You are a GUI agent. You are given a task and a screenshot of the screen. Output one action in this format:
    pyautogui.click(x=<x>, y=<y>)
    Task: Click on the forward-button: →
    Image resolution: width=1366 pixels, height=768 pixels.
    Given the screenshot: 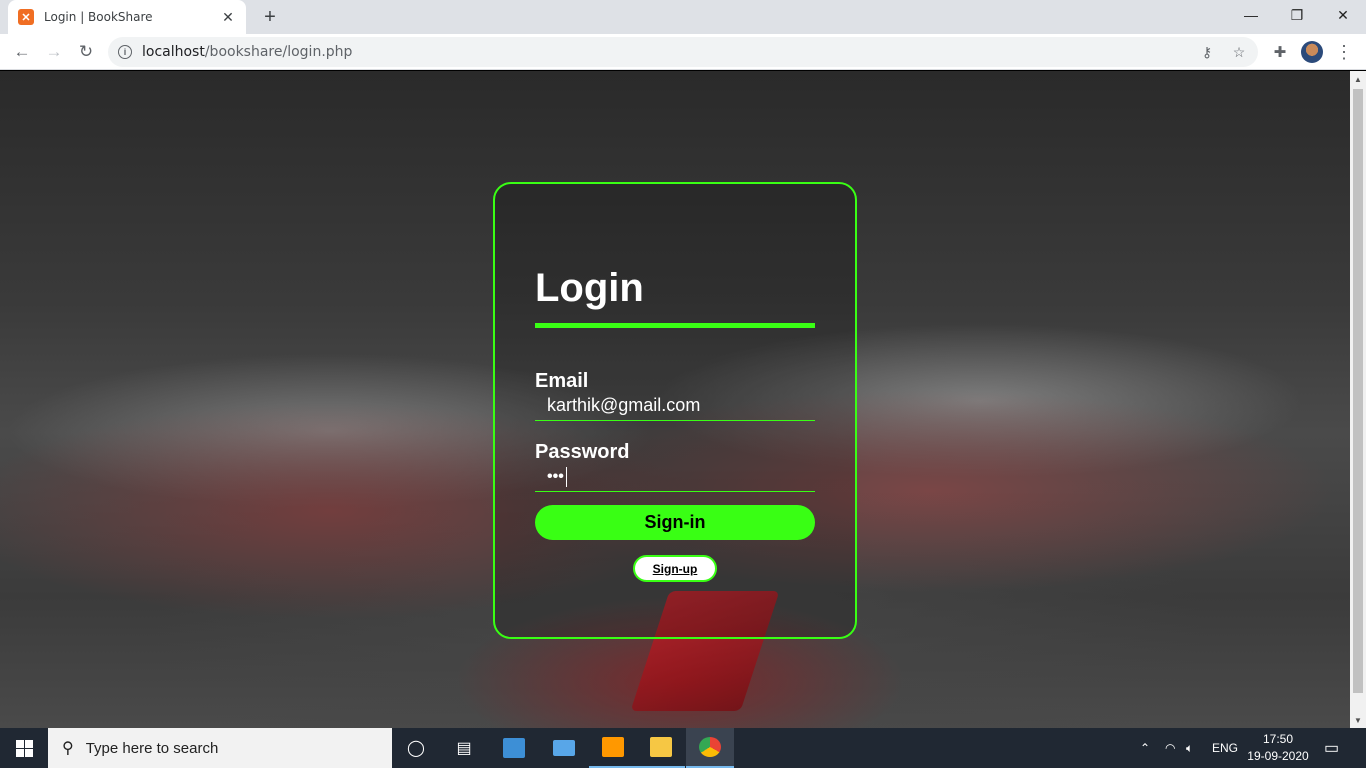 What is the action you would take?
    pyautogui.click(x=54, y=52)
    